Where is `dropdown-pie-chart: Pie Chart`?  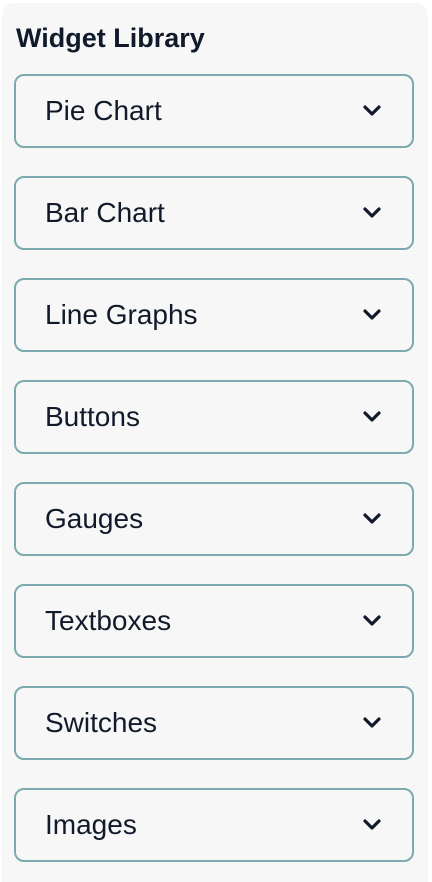
dropdown-pie-chart: Pie Chart is located at coordinates (214, 111).